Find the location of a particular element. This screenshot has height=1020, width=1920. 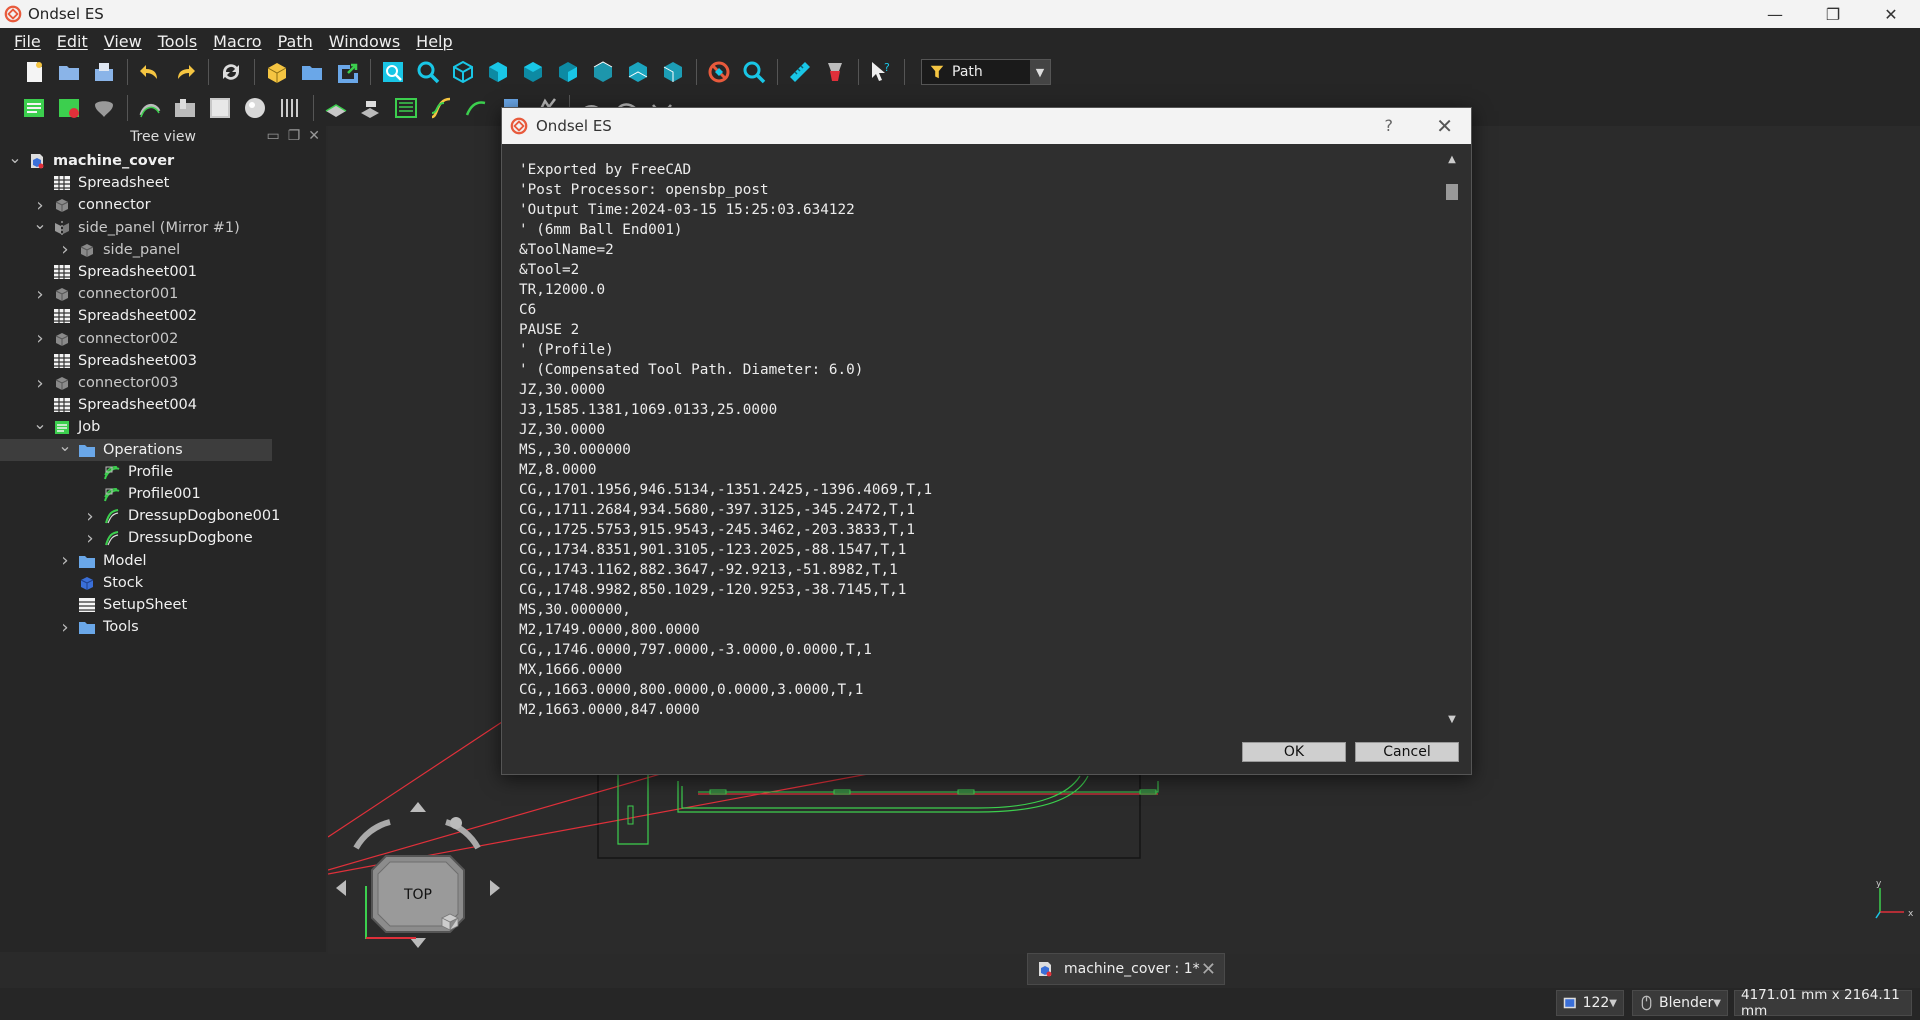

view-top-button is located at coordinates (533, 72).